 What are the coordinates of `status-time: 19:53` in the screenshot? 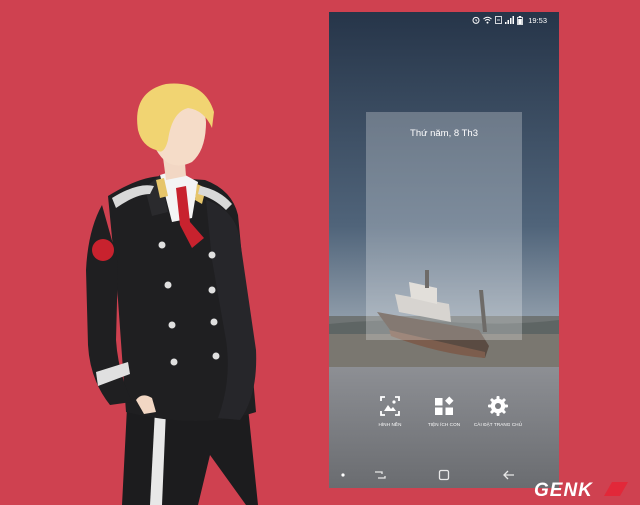 It's located at (537, 20).